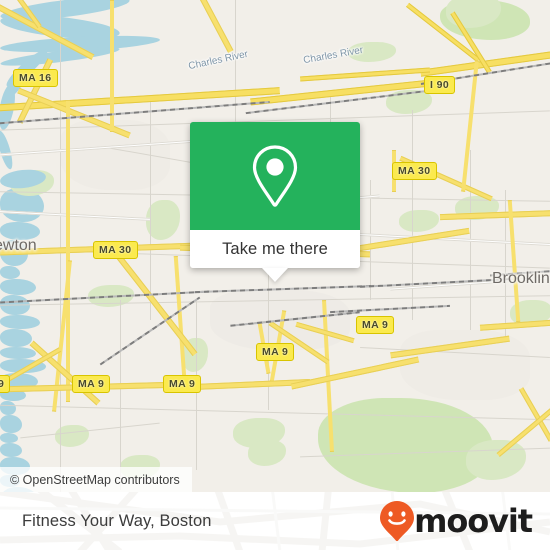 This screenshot has height=550, width=550. Describe the element at coordinates (91, 384) in the screenshot. I see `shield-ma-9-far: MA 9` at that location.